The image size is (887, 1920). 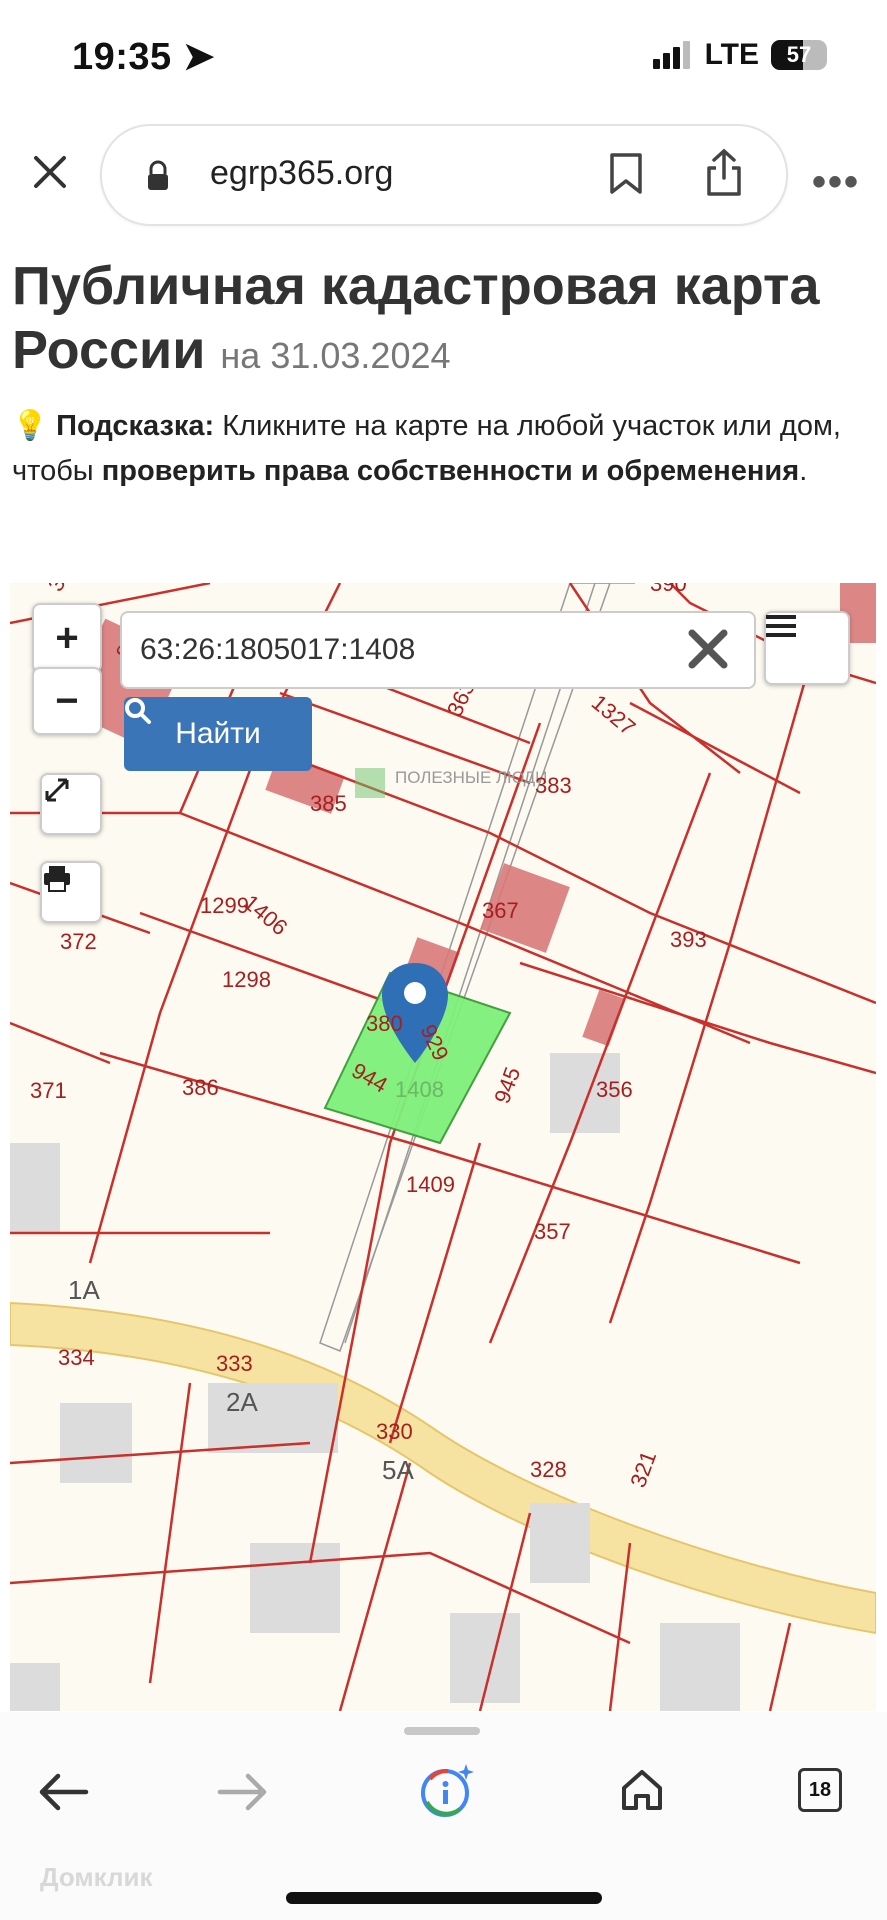 I want to click on parcel-label: 333, so click(x=234, y=1363).